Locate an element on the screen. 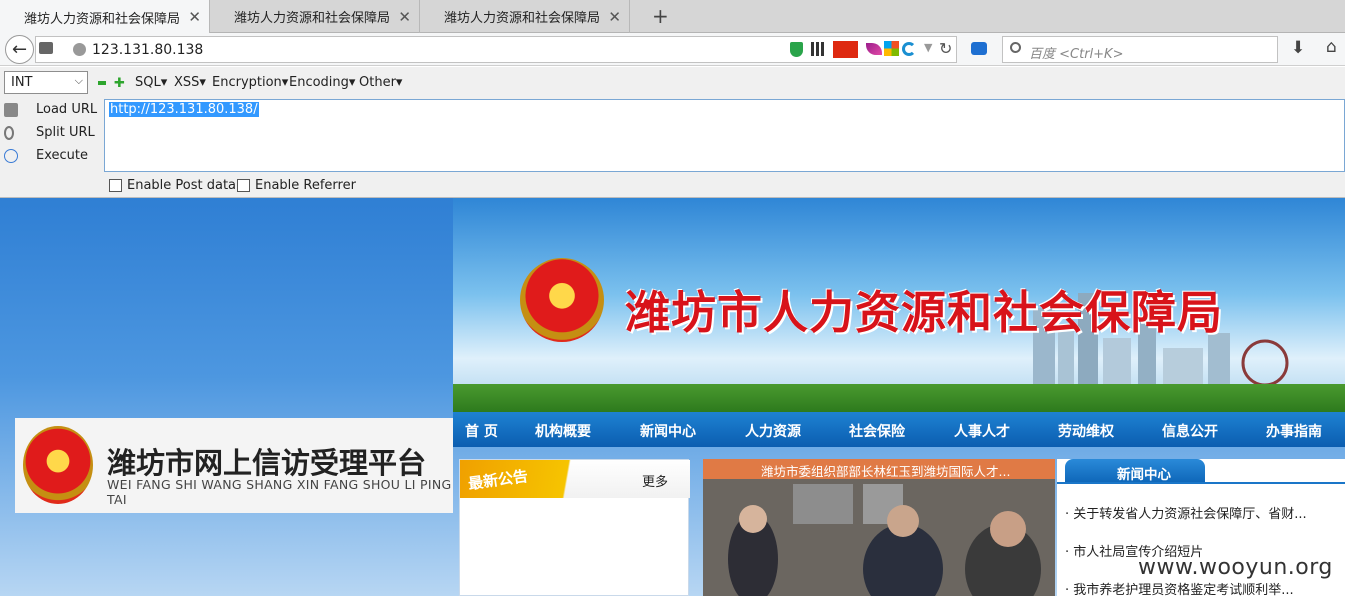  extension-icon is located at coordinates (979, 48).